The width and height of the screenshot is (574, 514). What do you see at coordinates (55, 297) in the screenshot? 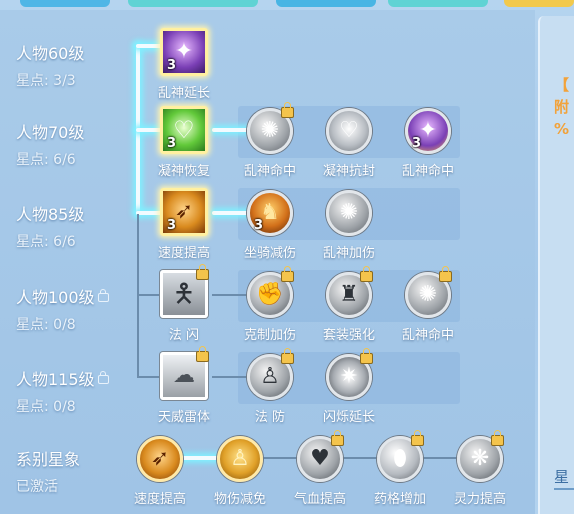
I see `row-level-text: 人物100级` at bounding box center [55, 297].